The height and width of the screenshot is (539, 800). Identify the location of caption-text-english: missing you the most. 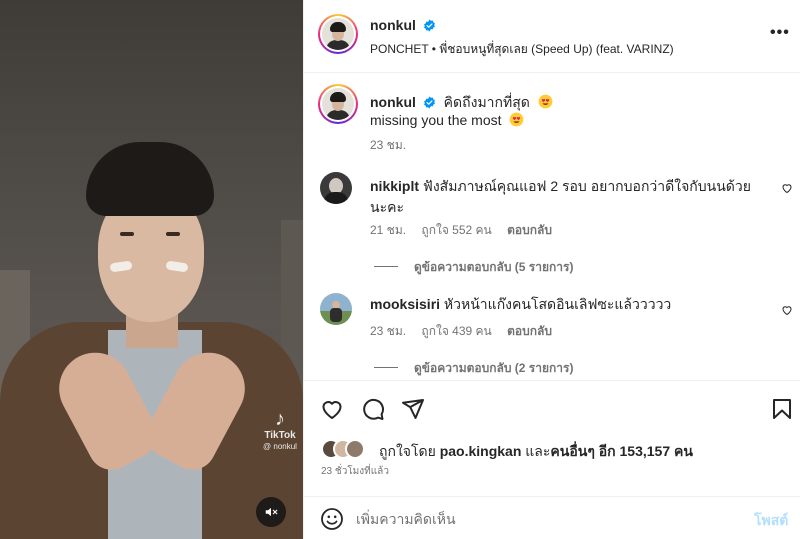
(436, 120).